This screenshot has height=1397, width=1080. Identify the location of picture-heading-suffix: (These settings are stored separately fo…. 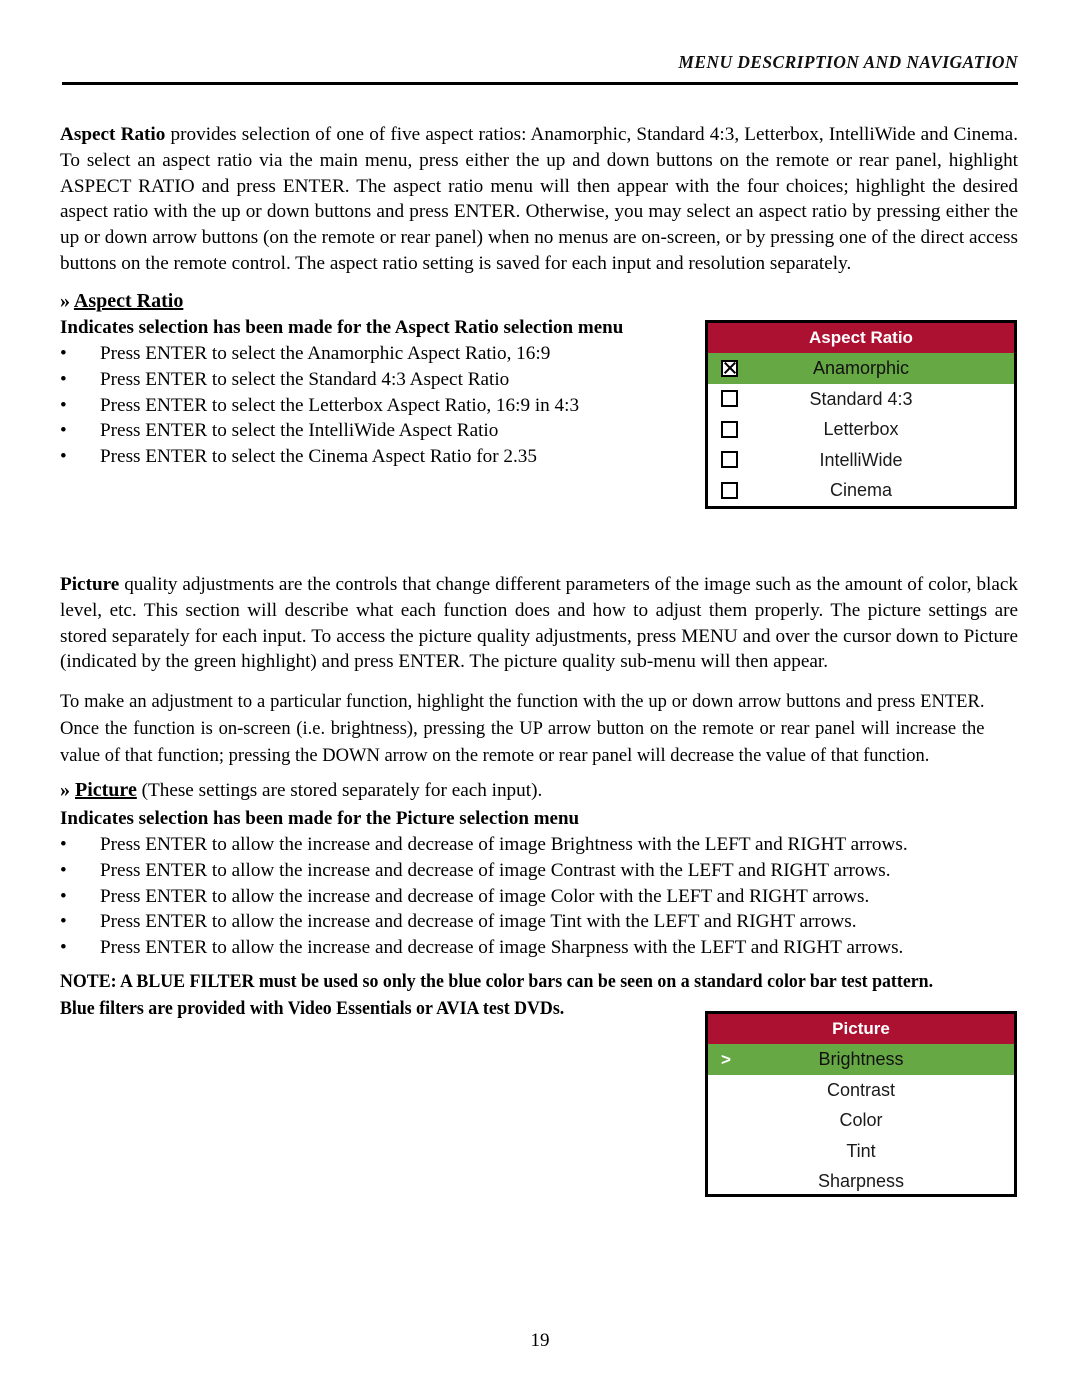
(339, 790).